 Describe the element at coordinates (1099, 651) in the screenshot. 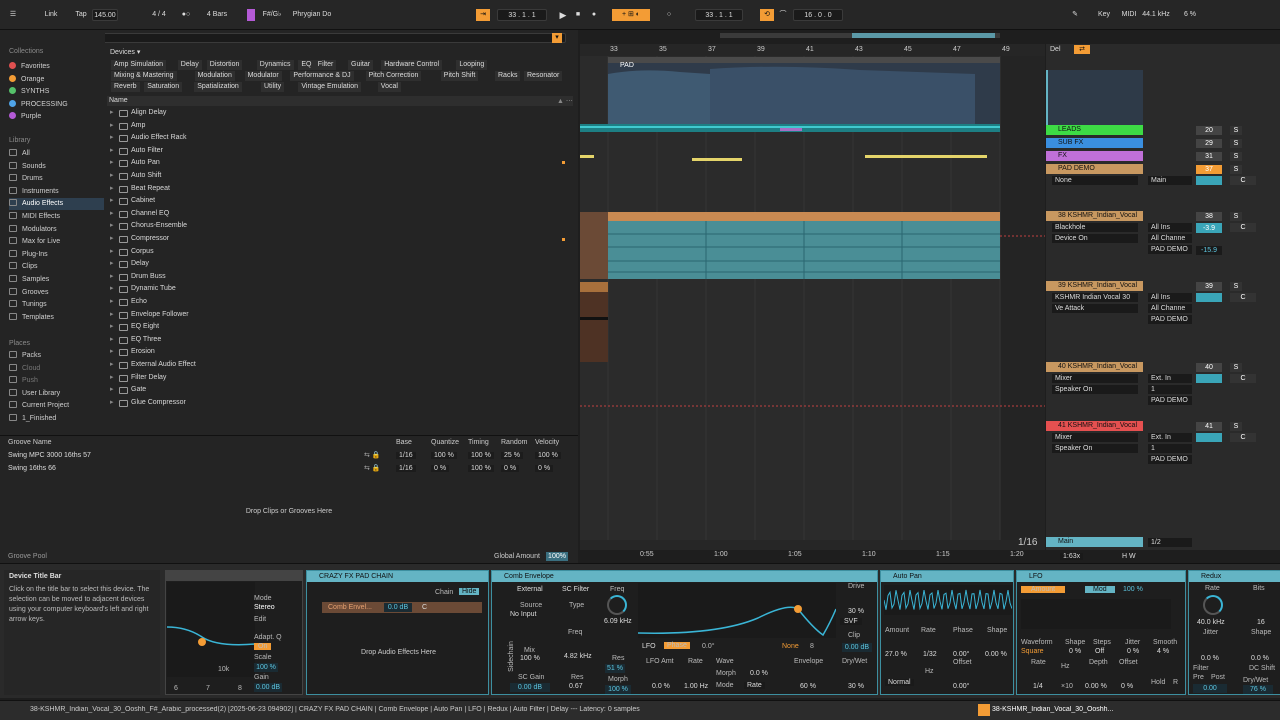

I see `steps-value: Off` at that location.